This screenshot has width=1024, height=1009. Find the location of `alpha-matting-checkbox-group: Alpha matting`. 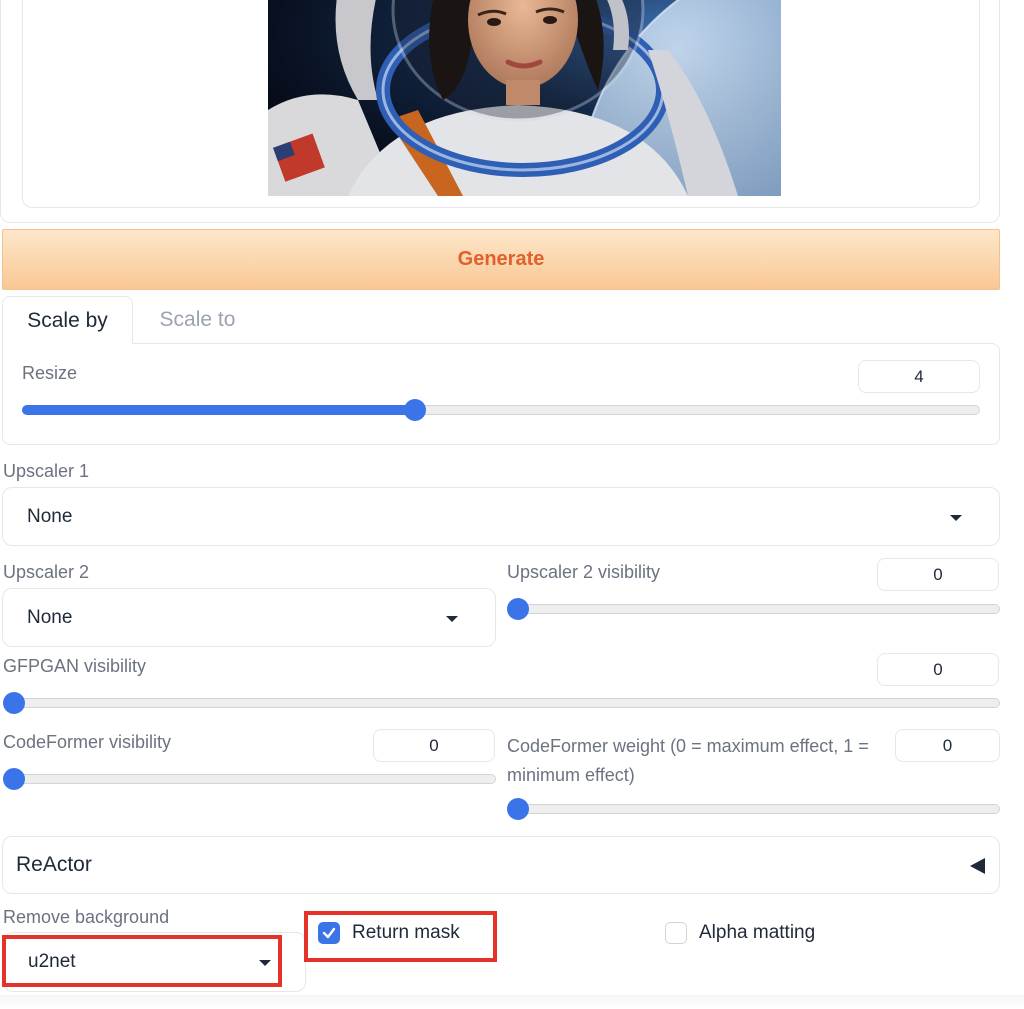

alpha-matting-checkbox-group: Alpha matting is located at coordinates (740, 933).